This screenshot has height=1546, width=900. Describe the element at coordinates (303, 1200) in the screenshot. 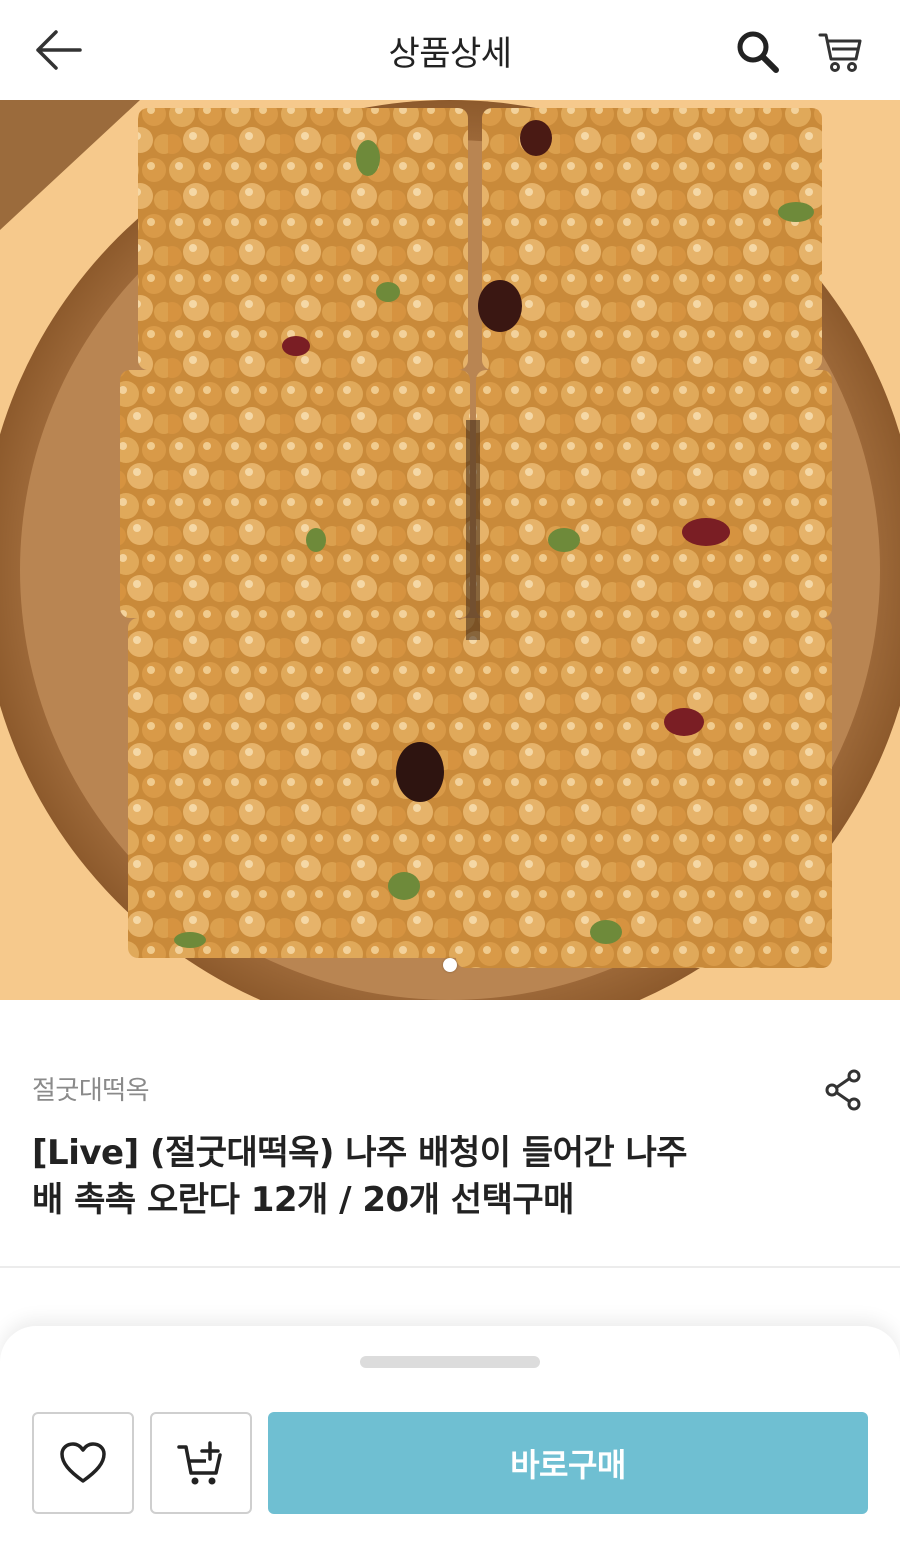

I see `product-title-line-2: 배 촉촉 오란다 12개 / 20개 선택구매` at that location.